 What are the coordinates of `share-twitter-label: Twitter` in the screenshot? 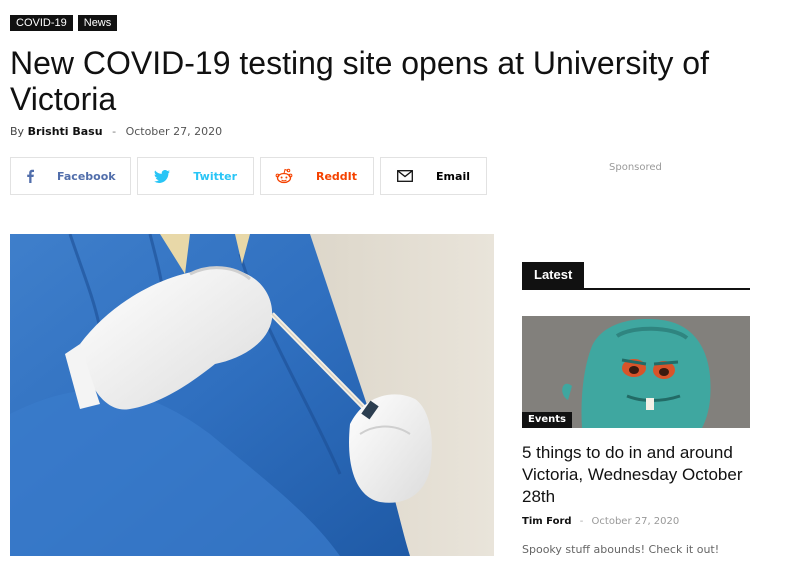 It's located at (215, 176).